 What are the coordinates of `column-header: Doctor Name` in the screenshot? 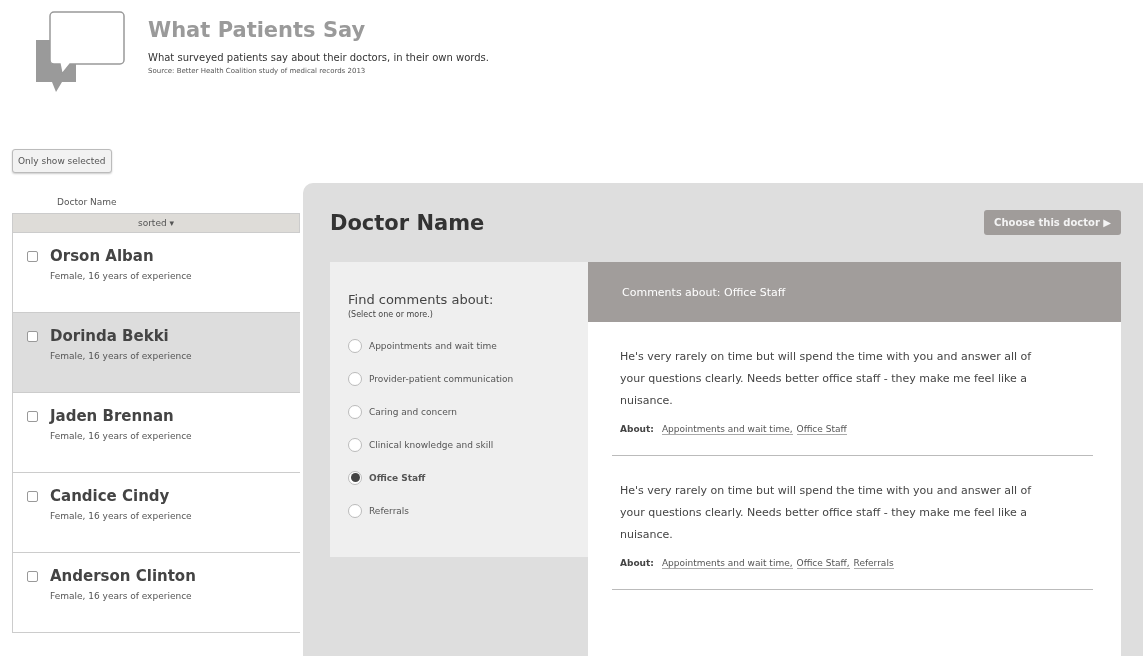 It's located at (87, 202).